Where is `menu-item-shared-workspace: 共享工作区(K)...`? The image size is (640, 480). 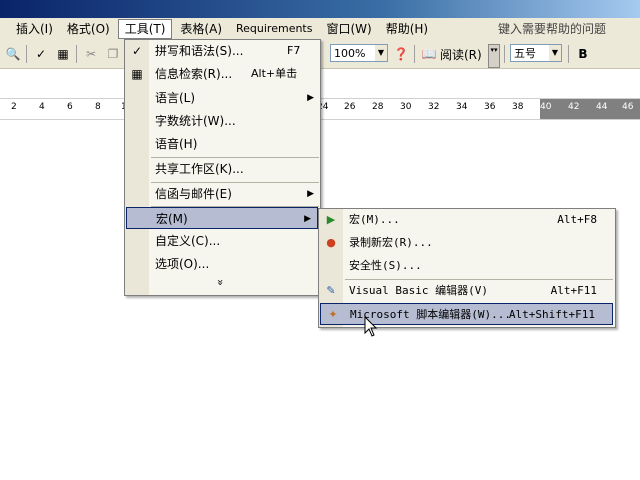
menu-item-shared-workspace: 共享工作区(K)... is located at coordinates (222, 169).